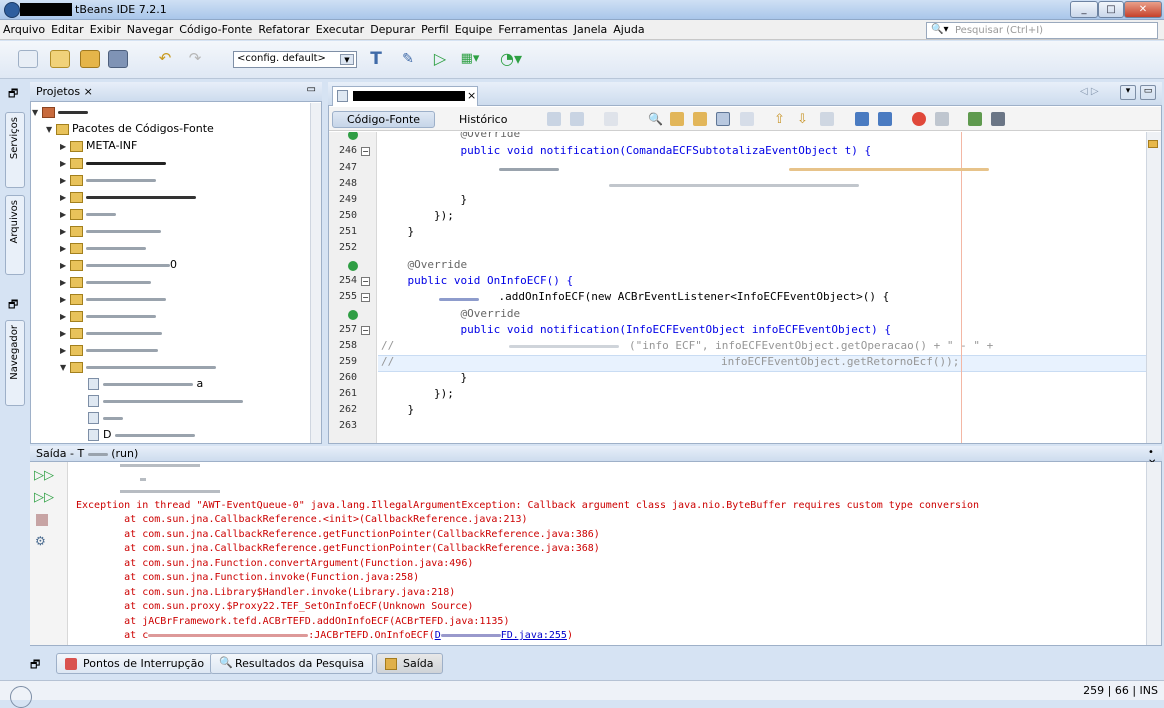  What do you see at coordinates (677, 119) in the screenshot?
I see `find-prev-icon` at bounding box center [677, 119].